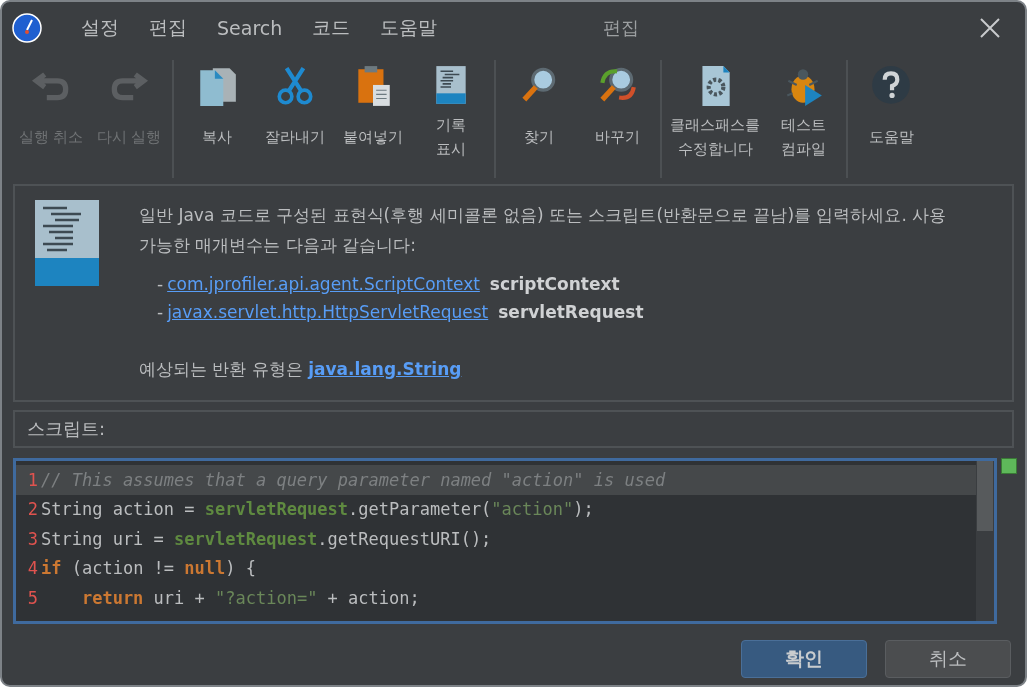  Describe the element at coordinates (27, 28) in the screenshot. I see `app-logo-icon` at that location.